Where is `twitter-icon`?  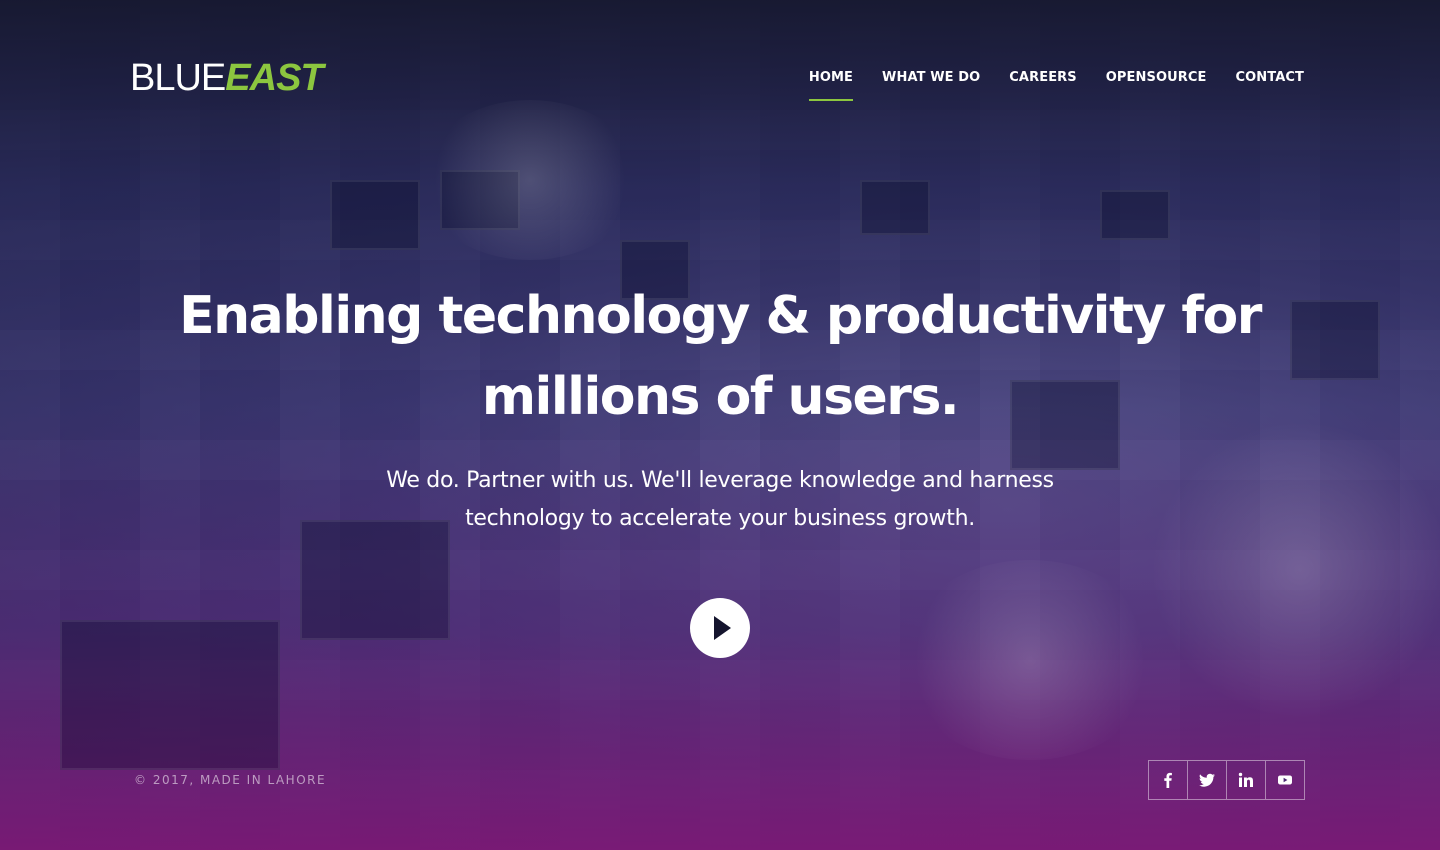 twitter-icon is located at coordinates (1207, 780).